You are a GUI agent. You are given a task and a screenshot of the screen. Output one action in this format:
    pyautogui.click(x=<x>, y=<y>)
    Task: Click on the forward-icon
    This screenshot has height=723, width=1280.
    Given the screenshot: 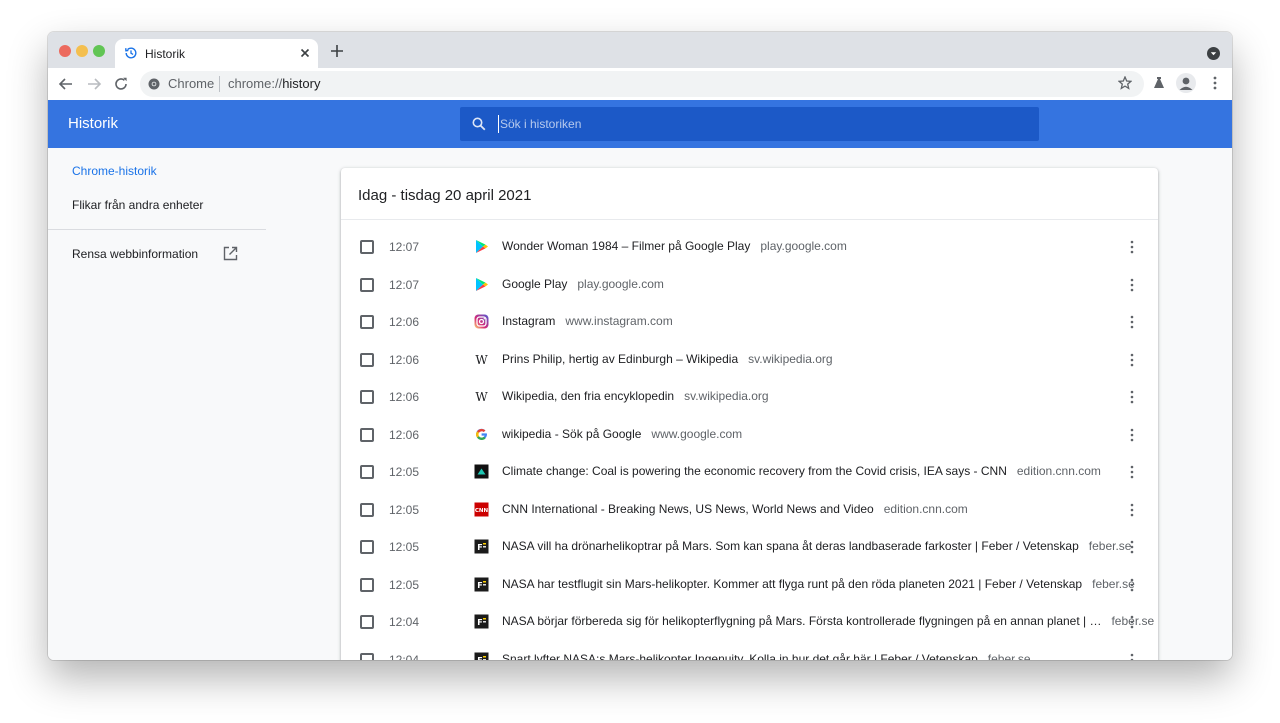 What is the action you would take?
    pyautogui.click(x=94, y=84)
    